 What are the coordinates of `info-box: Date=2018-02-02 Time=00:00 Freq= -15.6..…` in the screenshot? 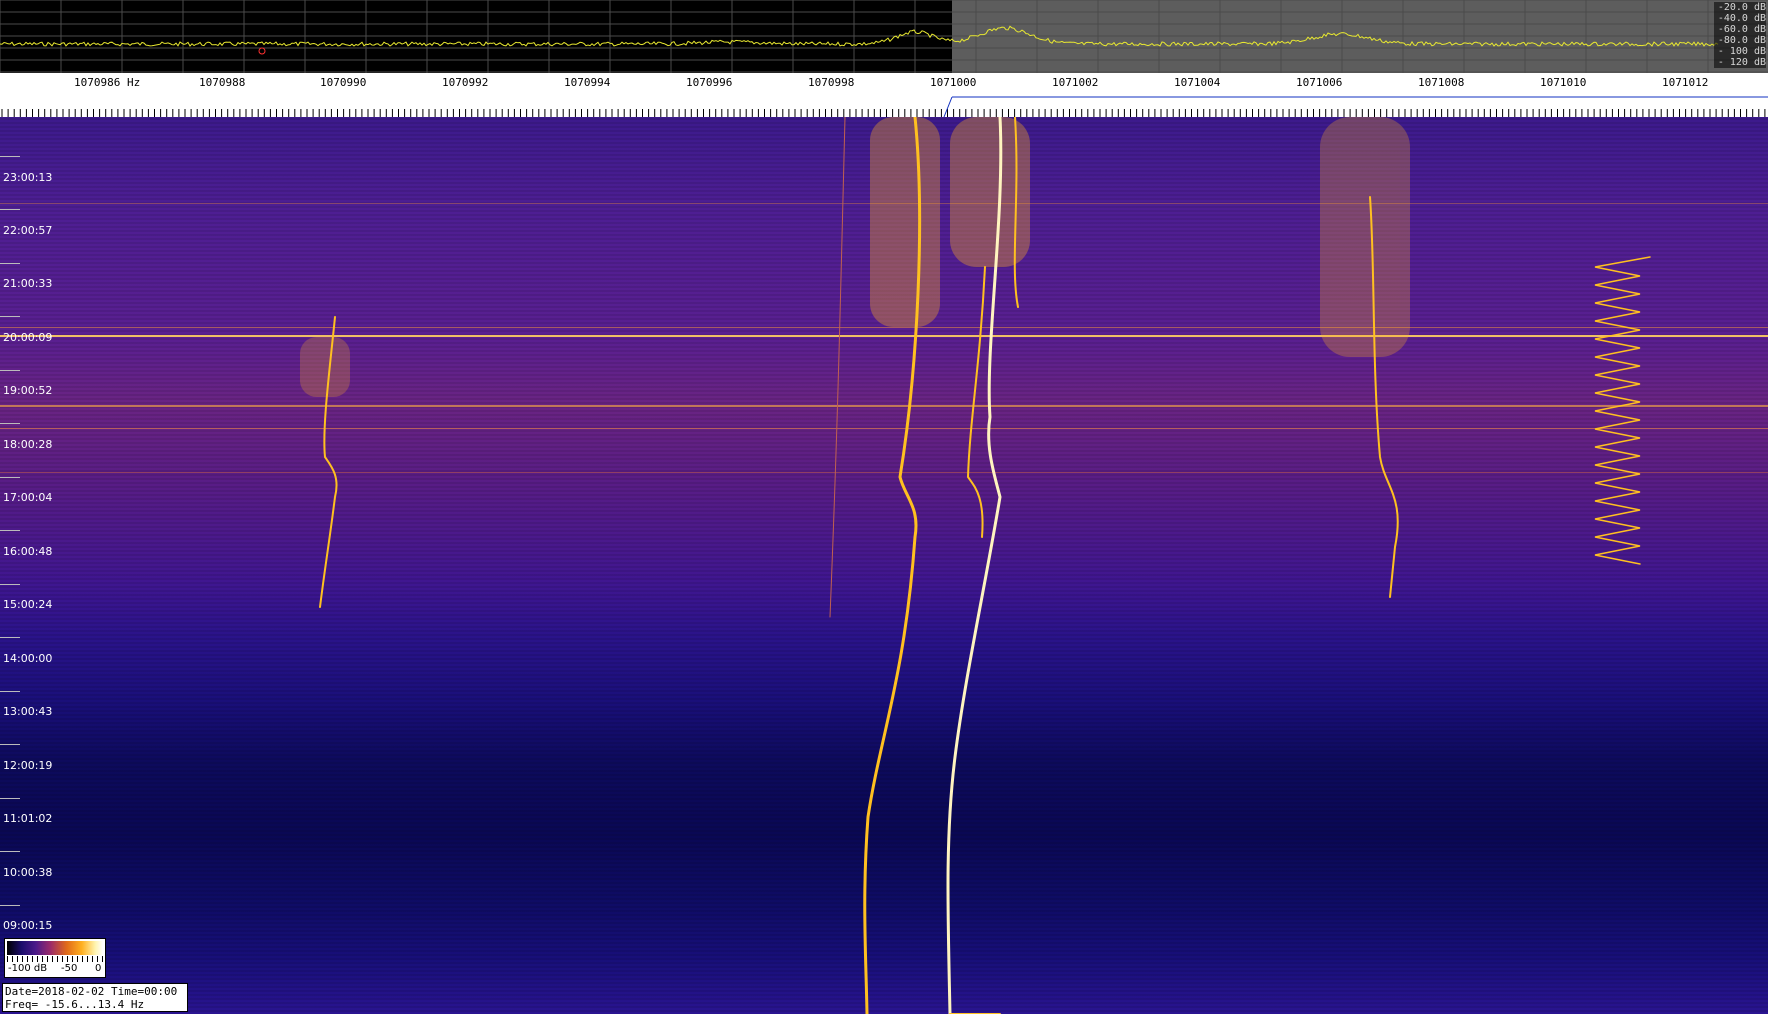 It's located at (95, 997).